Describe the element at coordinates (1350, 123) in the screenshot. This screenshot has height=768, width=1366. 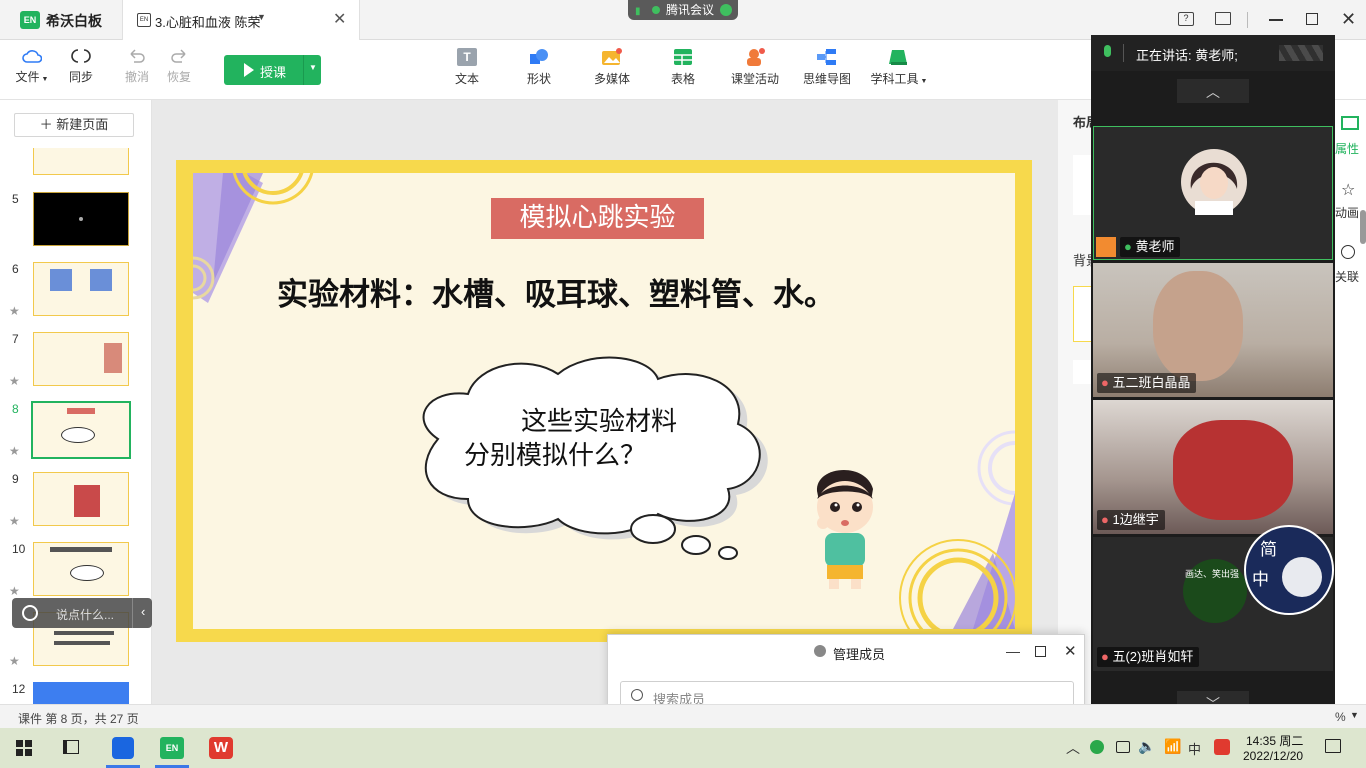
I see `attrs-icon` at that location.